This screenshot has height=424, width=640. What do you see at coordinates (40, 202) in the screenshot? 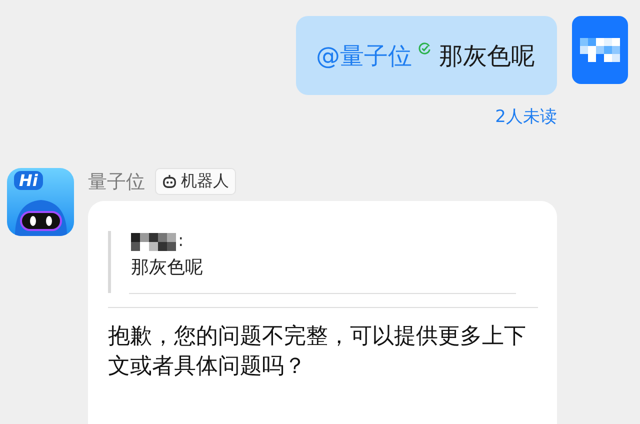
I see `bot-avatar: Hi` at bounding box center [40, 202].